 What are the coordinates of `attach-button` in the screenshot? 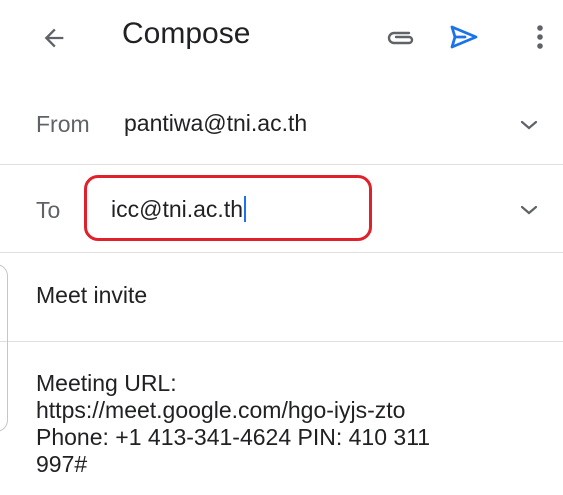 It's located at (401, 38).